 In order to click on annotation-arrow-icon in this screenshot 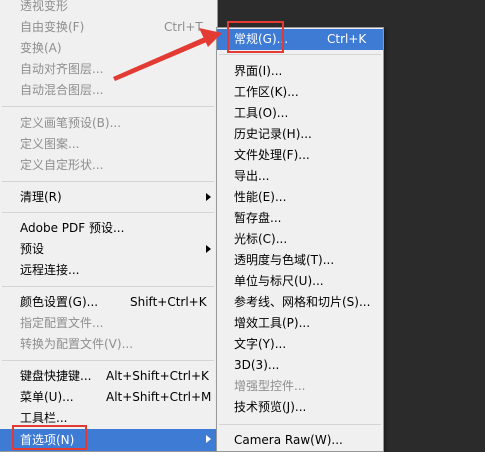, I will do `click(167, 54)`.